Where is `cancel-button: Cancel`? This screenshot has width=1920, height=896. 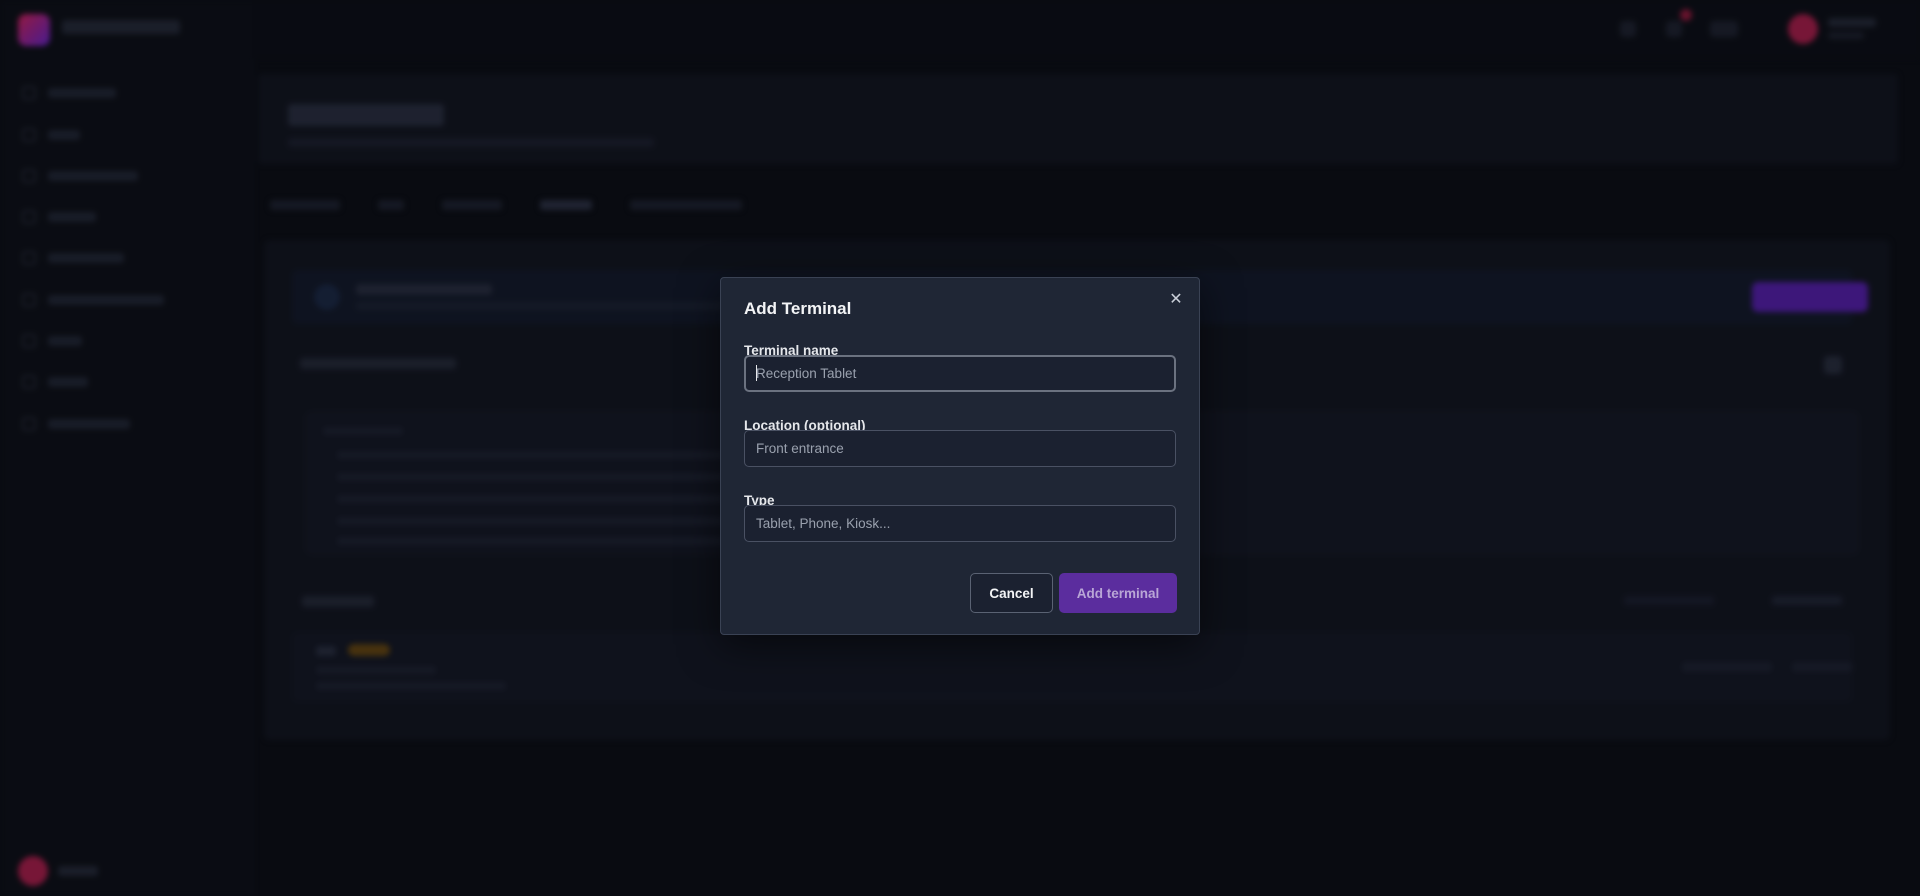
cancel-button: Cancel is located at coordinates (1011, 593).